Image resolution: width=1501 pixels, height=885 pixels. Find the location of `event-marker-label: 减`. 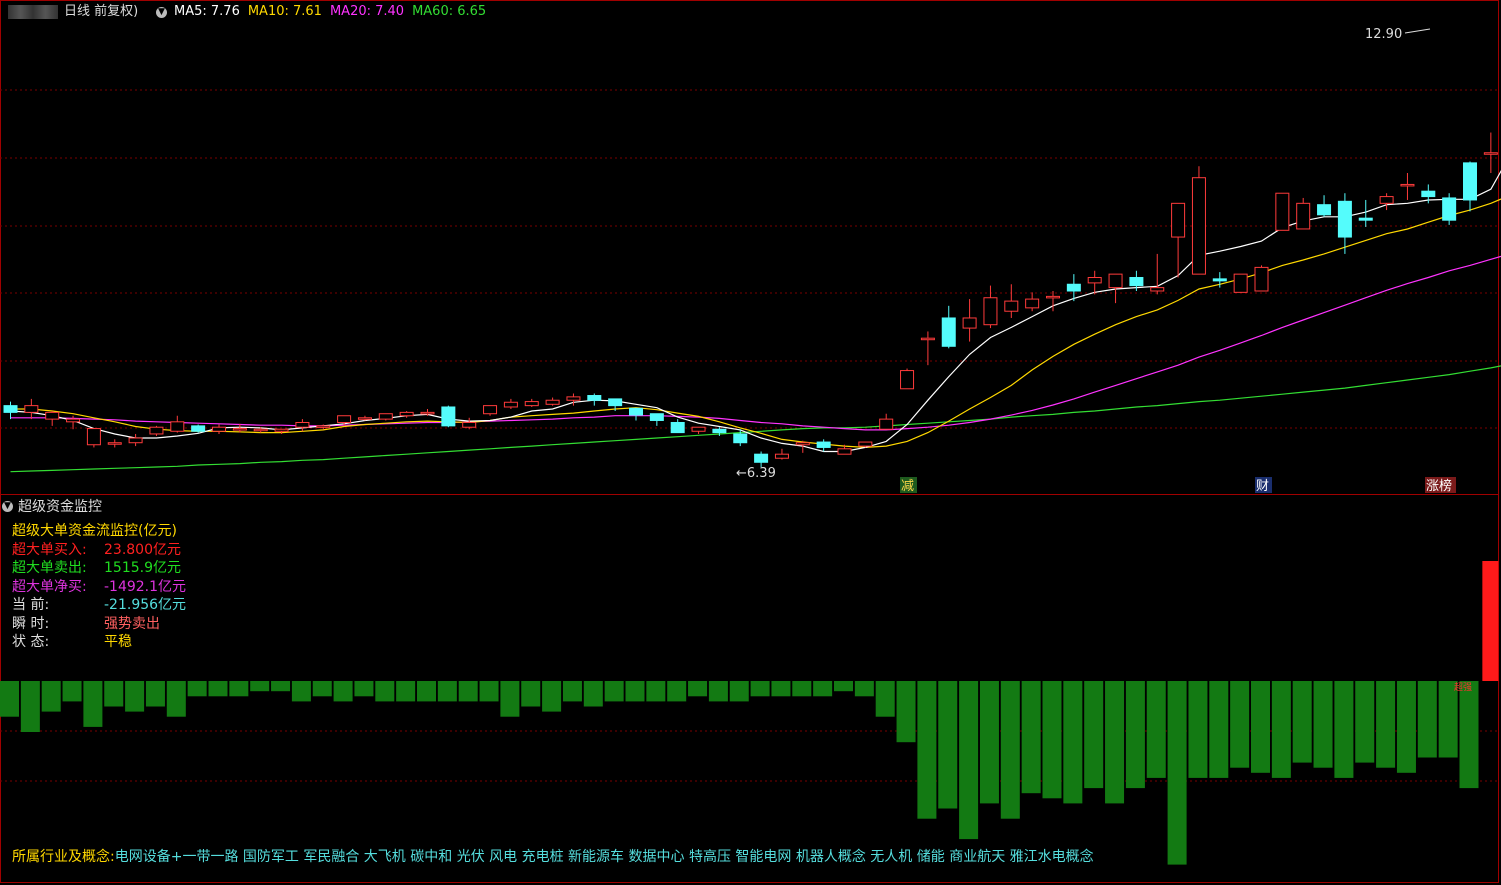

event-marker-label: 减 is located at coordinates (907, 486).